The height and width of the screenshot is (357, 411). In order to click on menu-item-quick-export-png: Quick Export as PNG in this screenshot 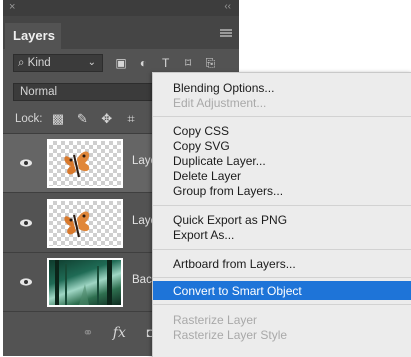, I will do `click(230, 220)`.